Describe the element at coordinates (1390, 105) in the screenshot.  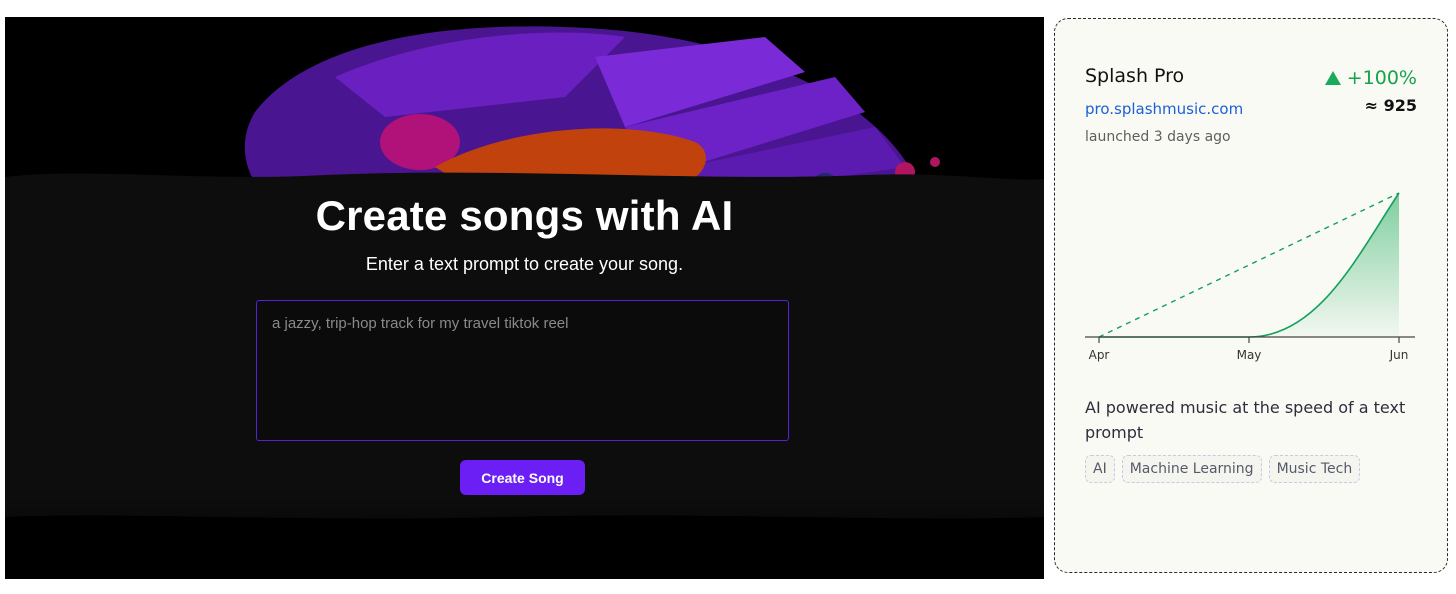
I see `approx-count: ≈ 925` at that location.